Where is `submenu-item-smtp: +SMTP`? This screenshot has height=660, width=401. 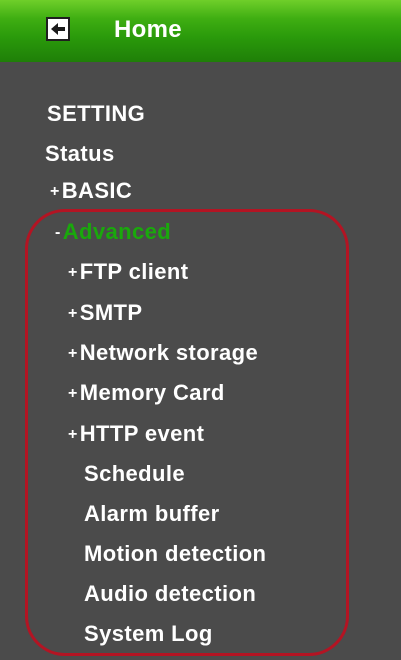 submenu-item-smtp: +SMTP is located at coordinates (105, 314).